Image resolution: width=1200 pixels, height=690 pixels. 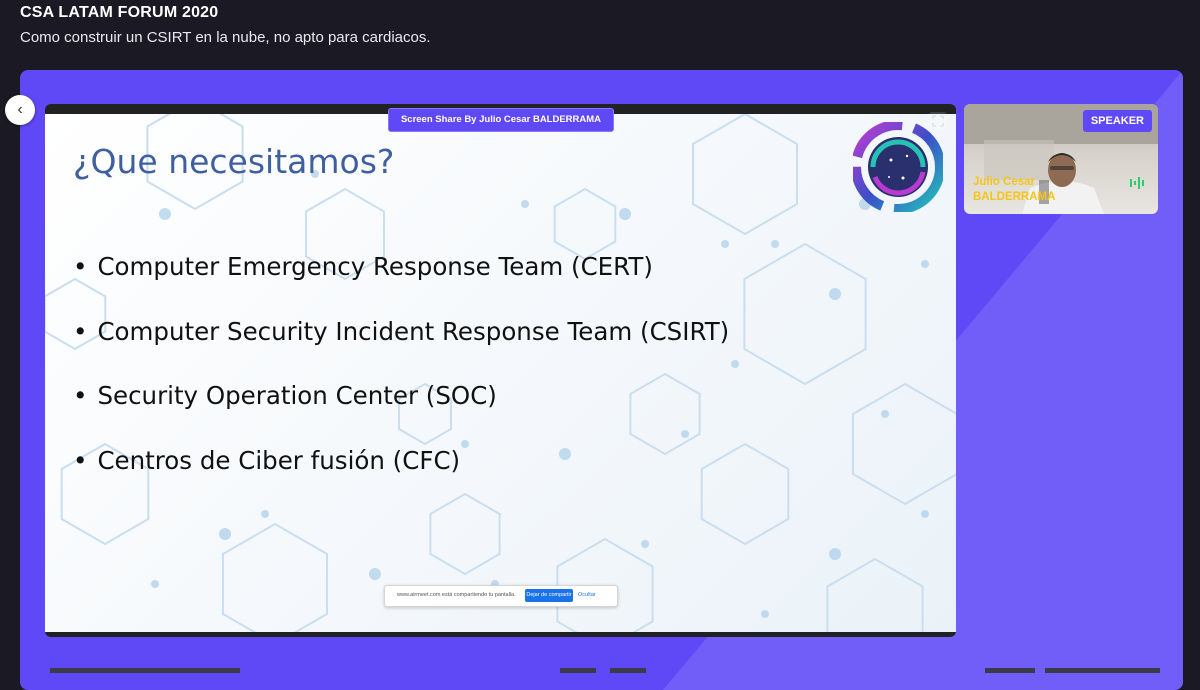 I want to click on slide-bullet: • Security Operation Center (SOC), so click(x=285, y=395).